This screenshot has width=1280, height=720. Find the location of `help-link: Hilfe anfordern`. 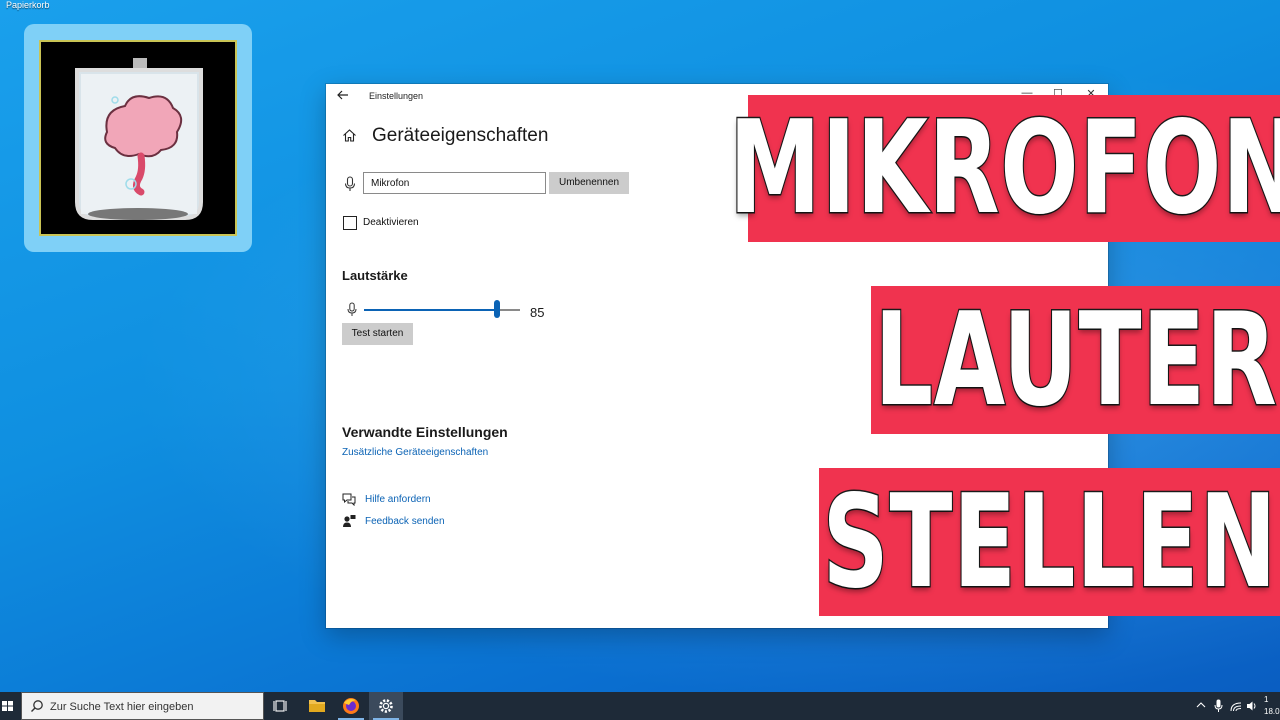

help-link: Hilfe anfordern is located at coordinates (398, 499).